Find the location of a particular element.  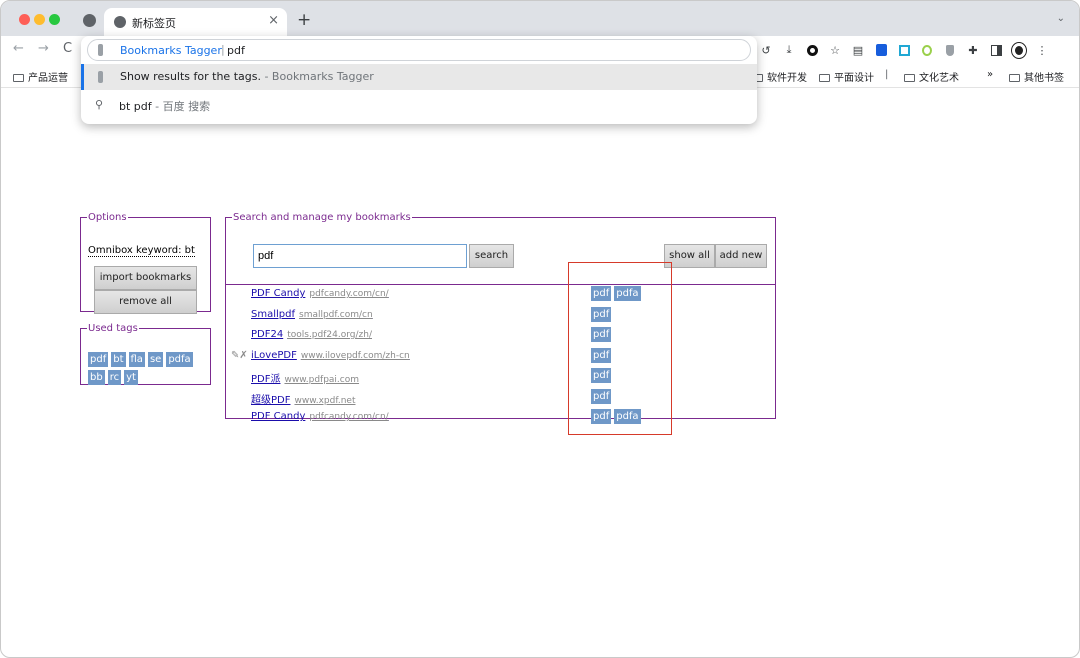

bookmark-link: Smallpdf smallpdf.com/cn is located at coordinates (312, 314).